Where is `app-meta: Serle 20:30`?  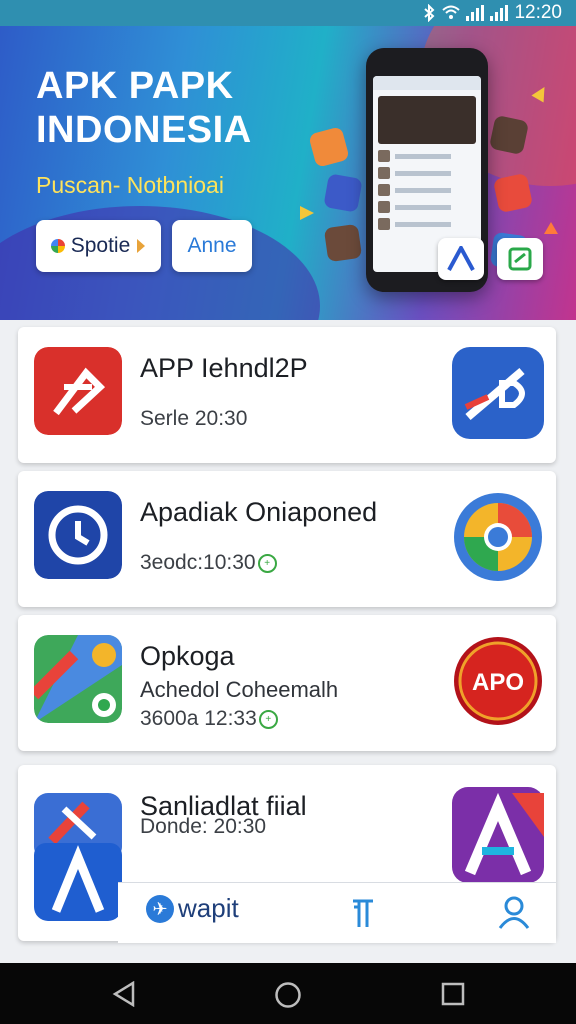
app-meta: Serle 20:30 is located at coordinates (194, 418).